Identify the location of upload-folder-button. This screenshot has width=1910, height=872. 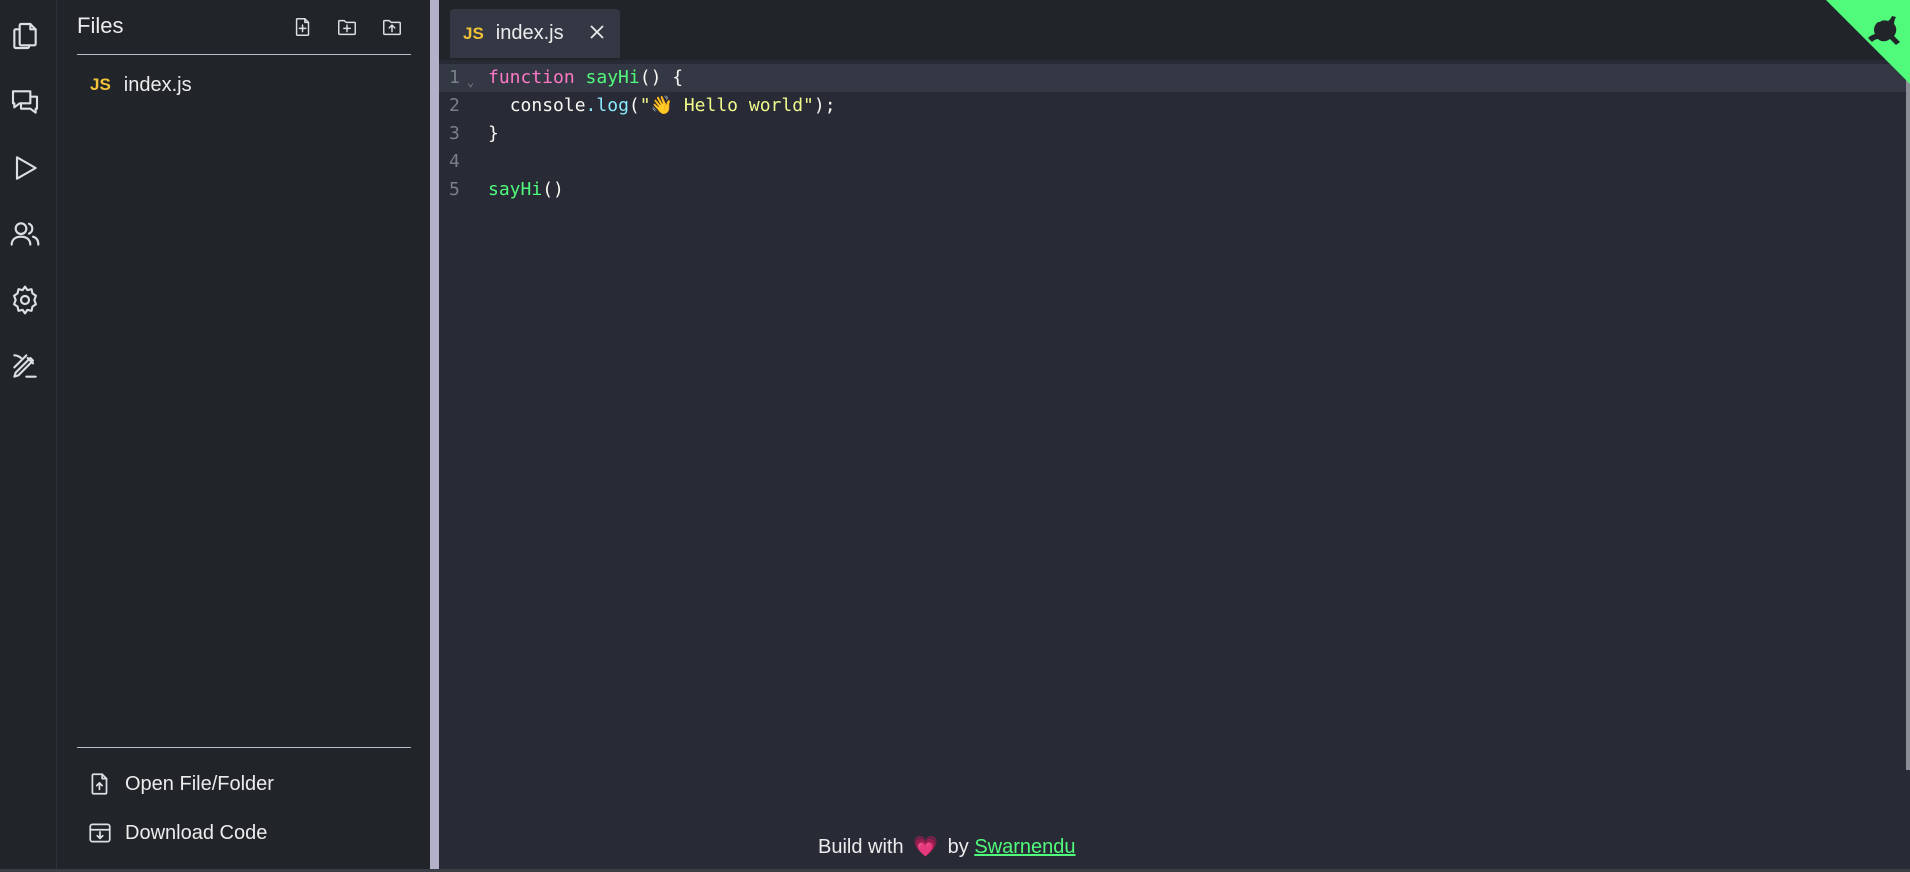
(392, 27).